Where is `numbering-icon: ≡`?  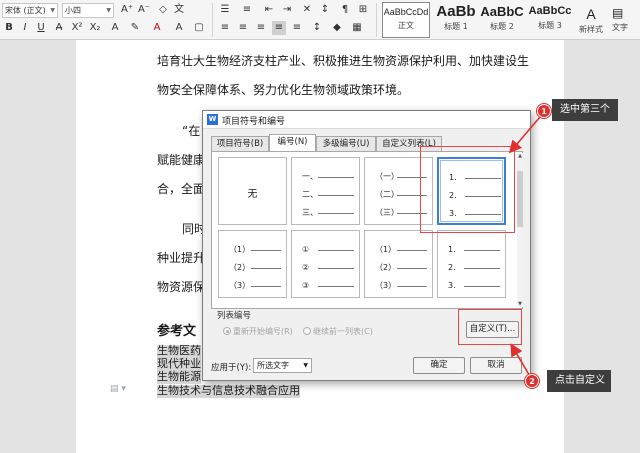 numbering-icon: ≡ is located at coordinates (247, 10).